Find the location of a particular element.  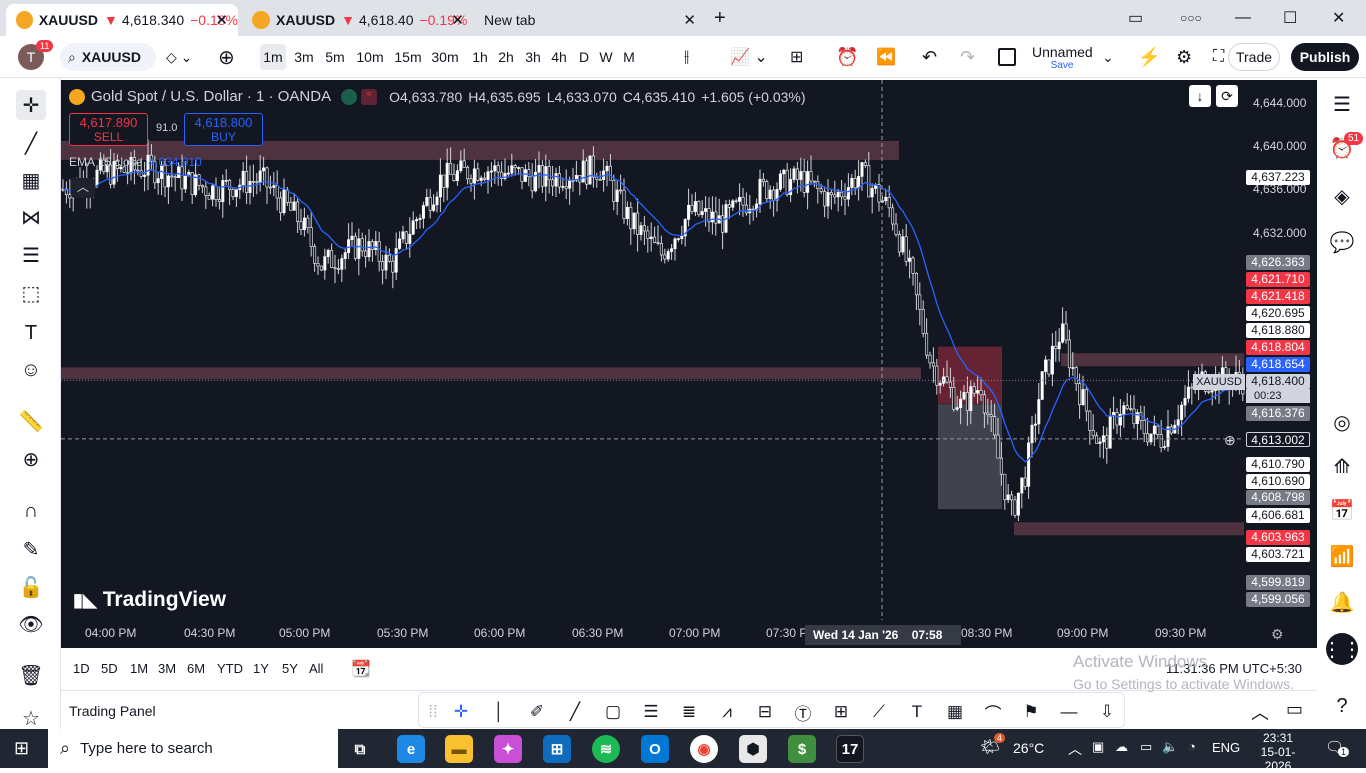

spotify-icon: ≋ is located at coordinates (606, 749).